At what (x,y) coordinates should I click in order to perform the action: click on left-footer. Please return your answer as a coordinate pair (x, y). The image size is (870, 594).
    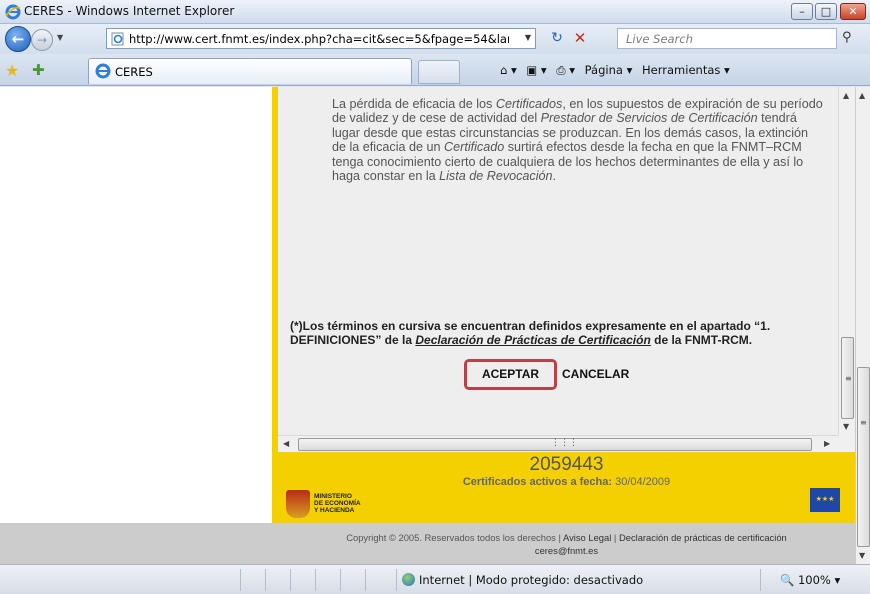
    Looking at the image, I should click on (139, 543).